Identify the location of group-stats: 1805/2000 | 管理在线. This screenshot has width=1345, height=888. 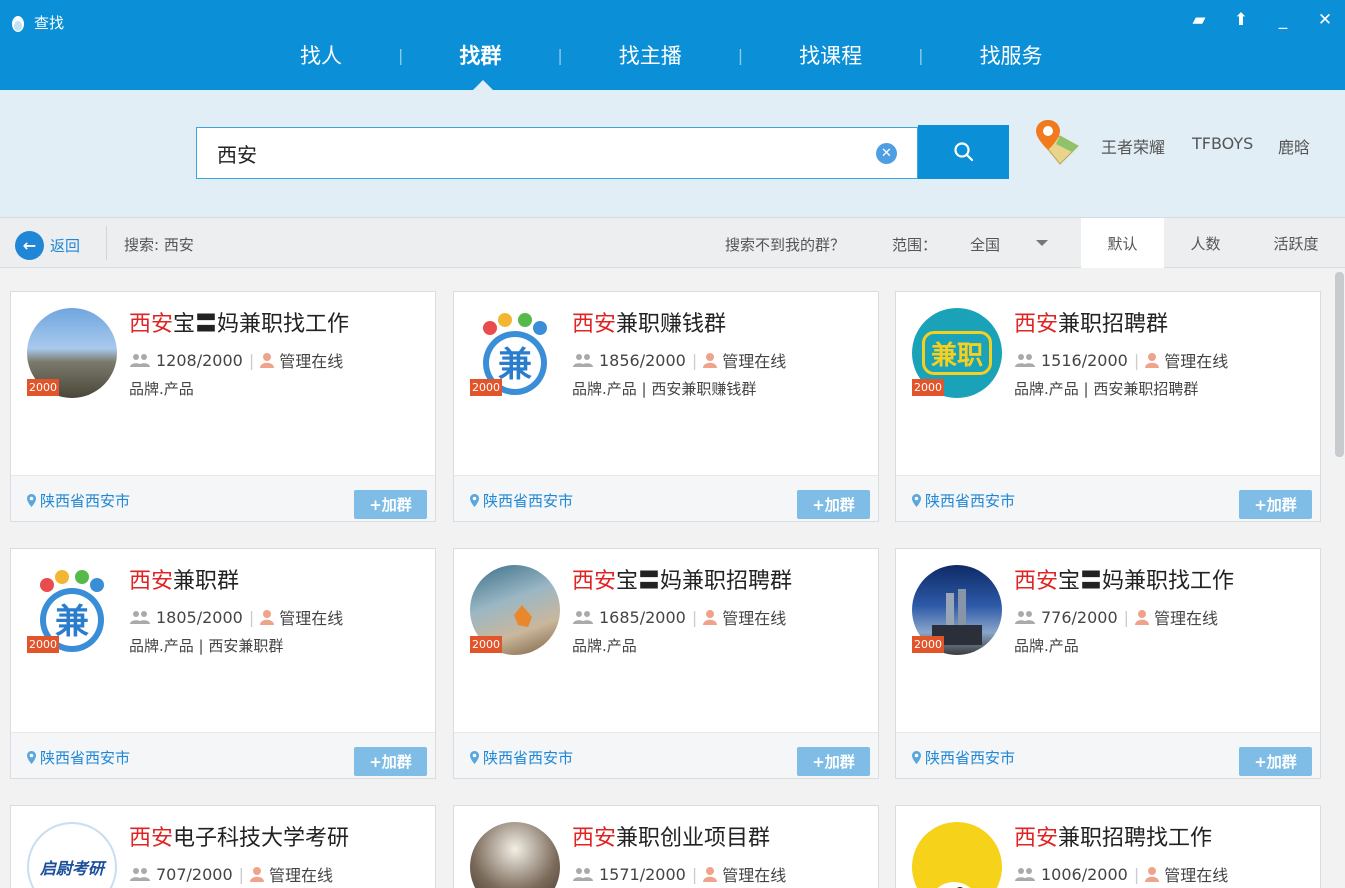
(236, 617).